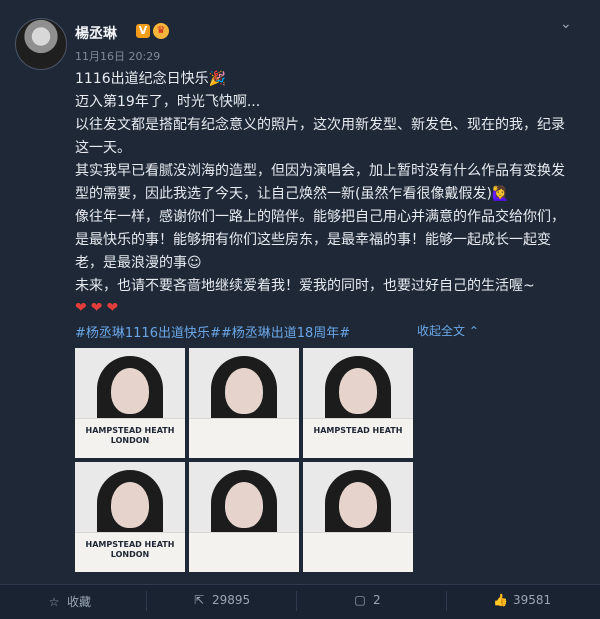  I want to click on favorite-button: ☆ 收藏, so click(69, 602).